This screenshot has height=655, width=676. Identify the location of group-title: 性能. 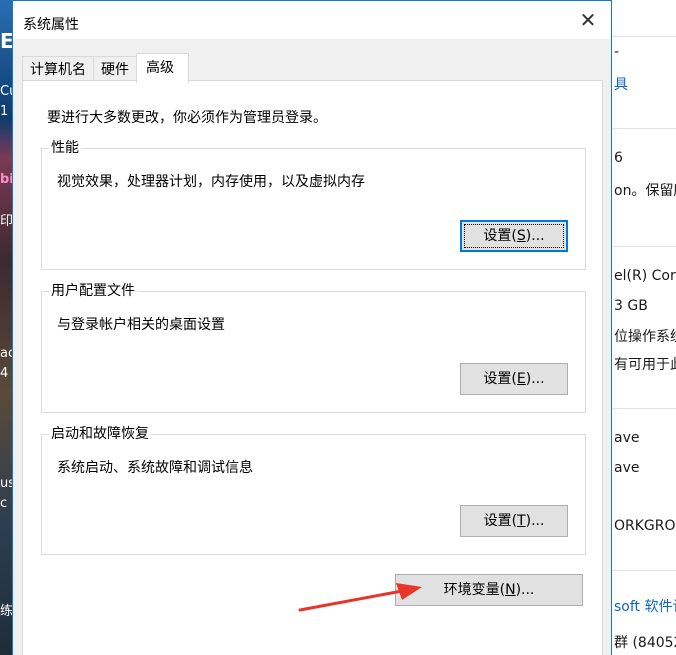
(65, 148).